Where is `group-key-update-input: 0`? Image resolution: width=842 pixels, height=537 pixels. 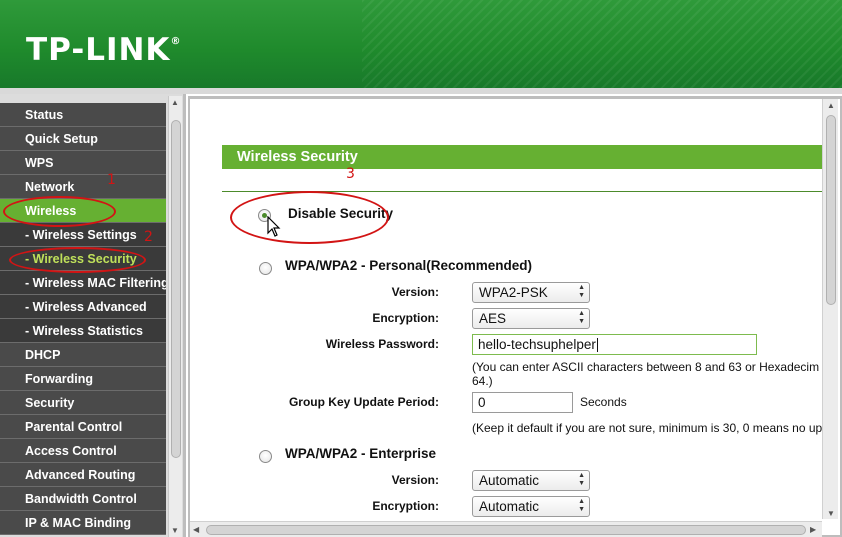 group-key-update-input: 0 is located at coordinates (522, 402).